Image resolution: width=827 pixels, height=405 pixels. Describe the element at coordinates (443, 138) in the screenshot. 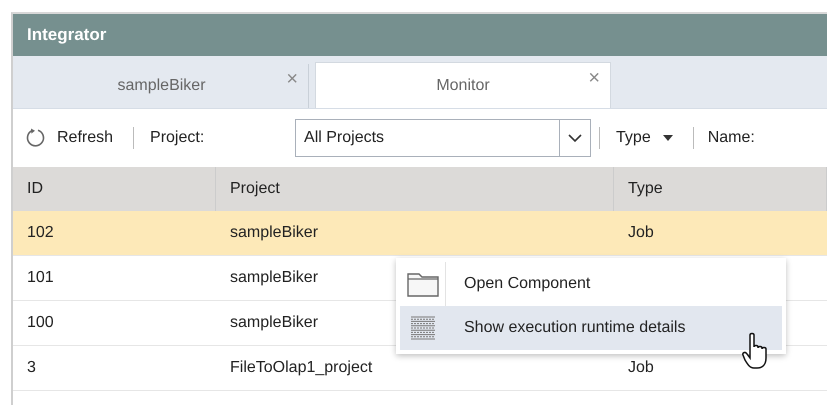

I see `project-dropdown: All Projects` at that location.